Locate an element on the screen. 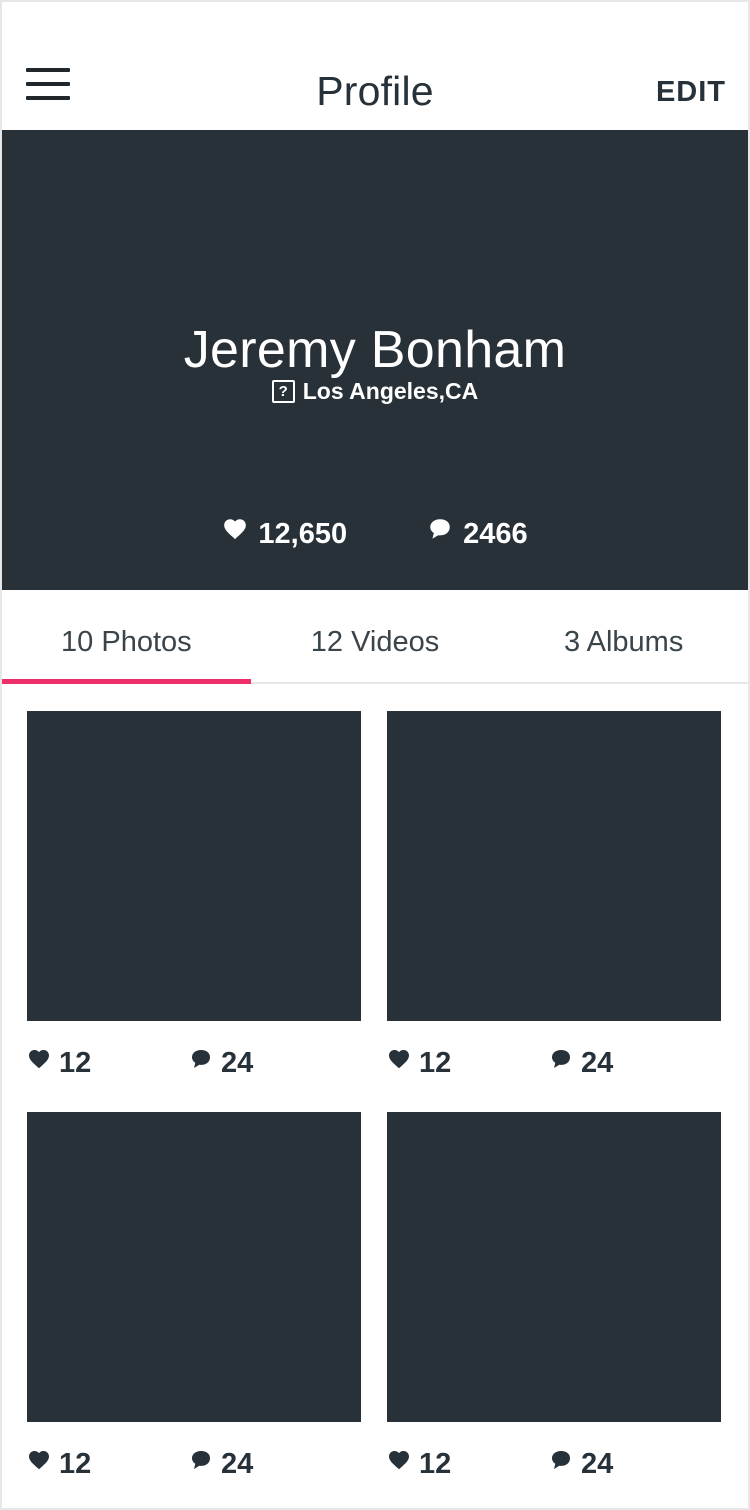 The height and width of the screenshot is (1510, 750). location-icon: ? is located at coordinates (283, 391).